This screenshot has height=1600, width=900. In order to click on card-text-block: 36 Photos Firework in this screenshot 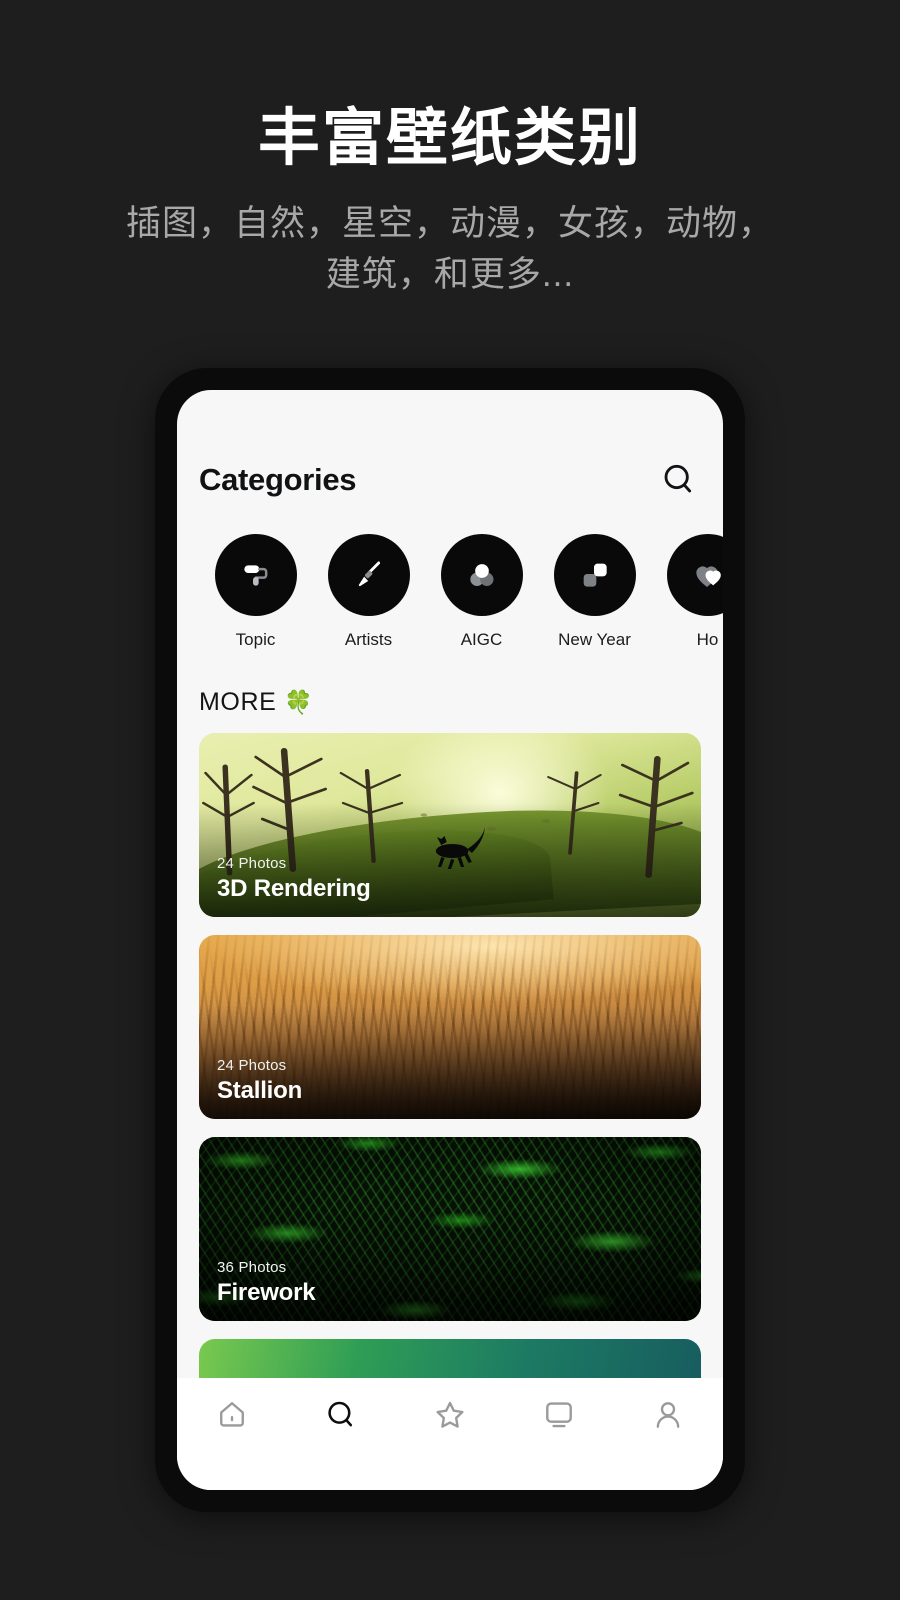, I will do `click(266, 1283)`.